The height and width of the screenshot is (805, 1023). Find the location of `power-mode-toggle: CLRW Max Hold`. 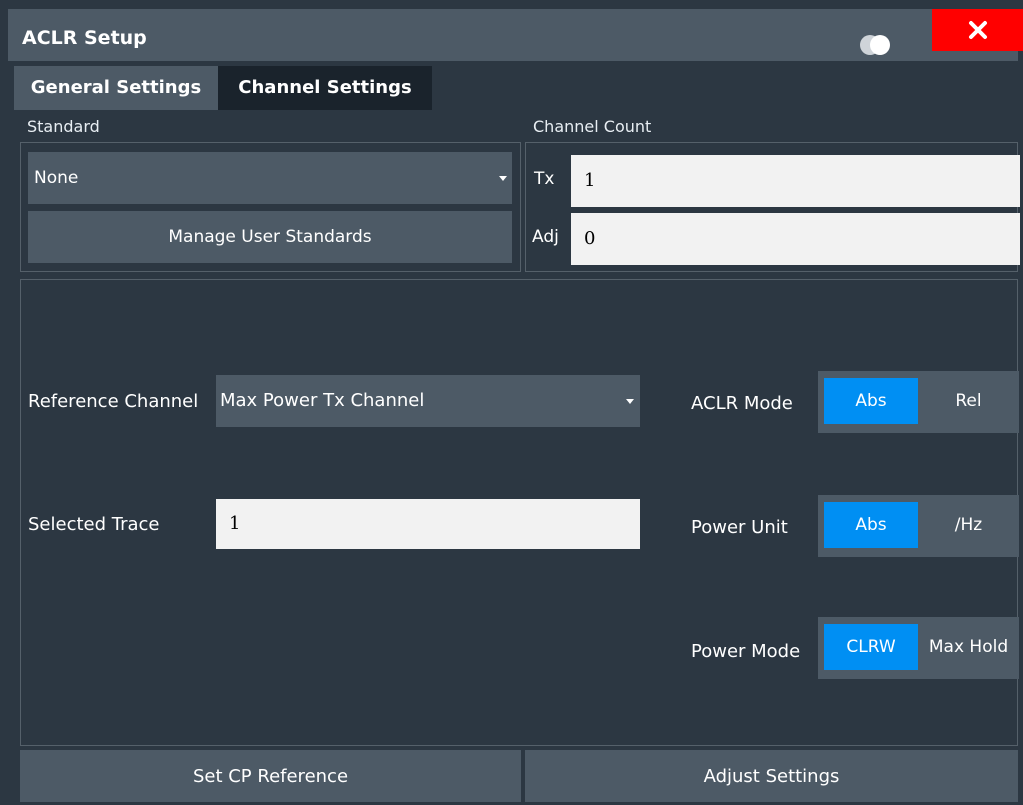

power-mode-toggle: CLRW Max Hold is located at coordinates (918, 648).